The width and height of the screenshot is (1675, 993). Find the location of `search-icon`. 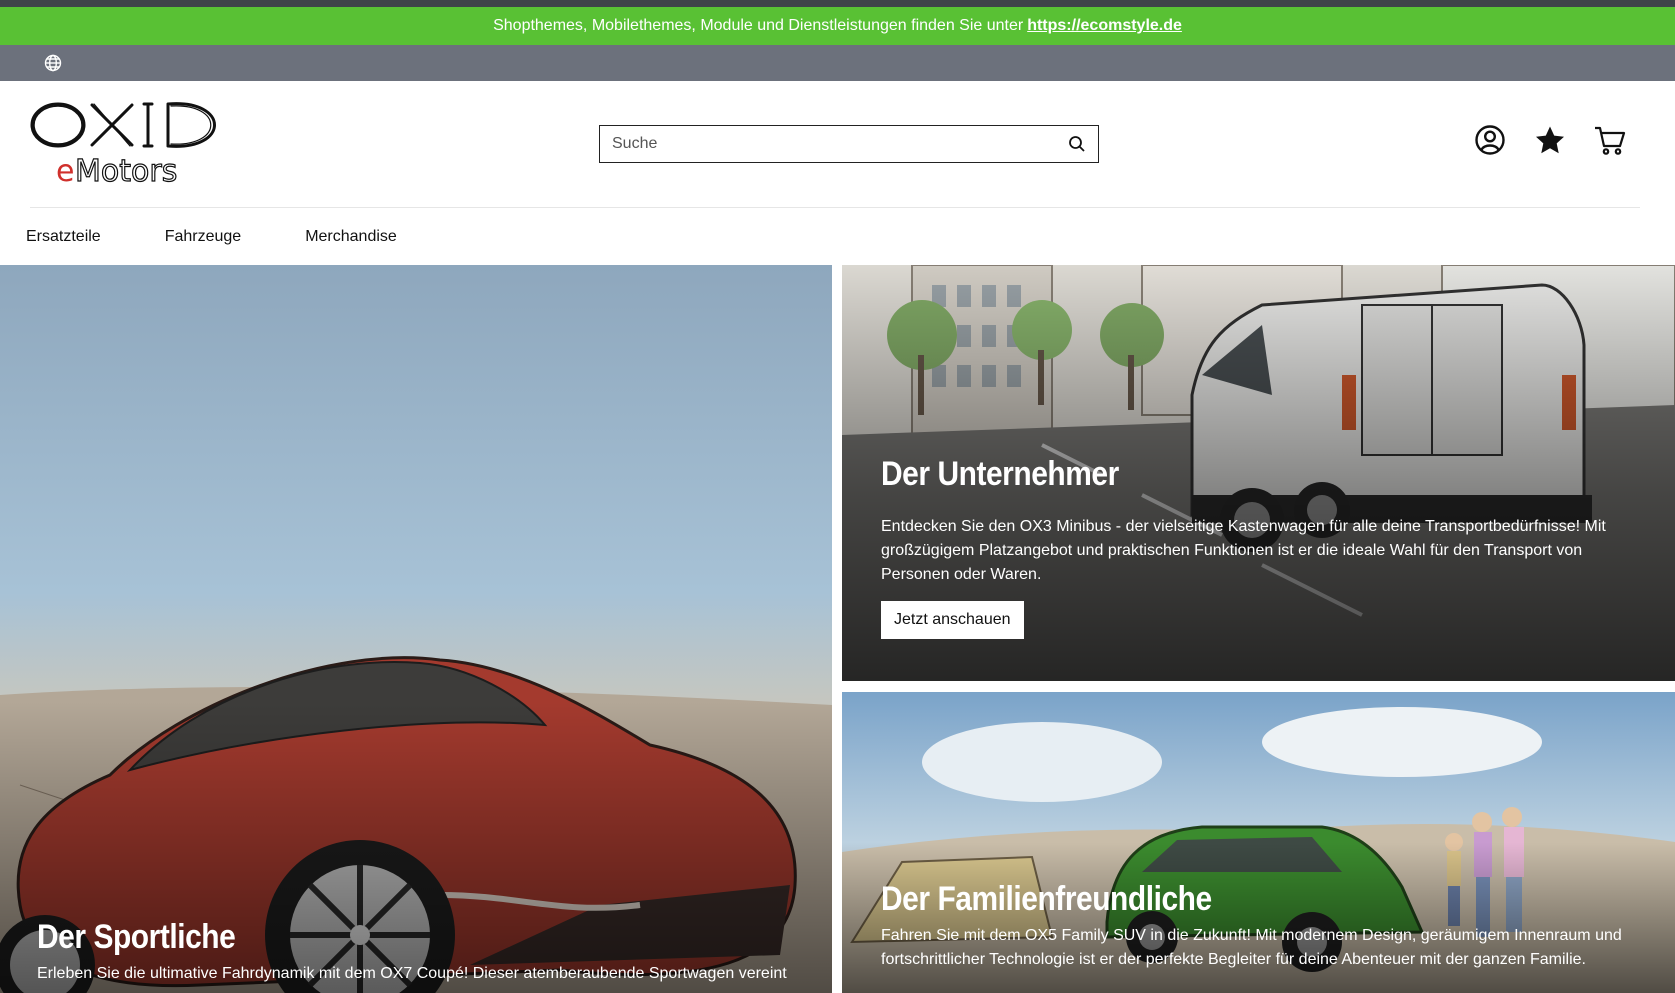

search-icon is located at coordinates (1077, 144).